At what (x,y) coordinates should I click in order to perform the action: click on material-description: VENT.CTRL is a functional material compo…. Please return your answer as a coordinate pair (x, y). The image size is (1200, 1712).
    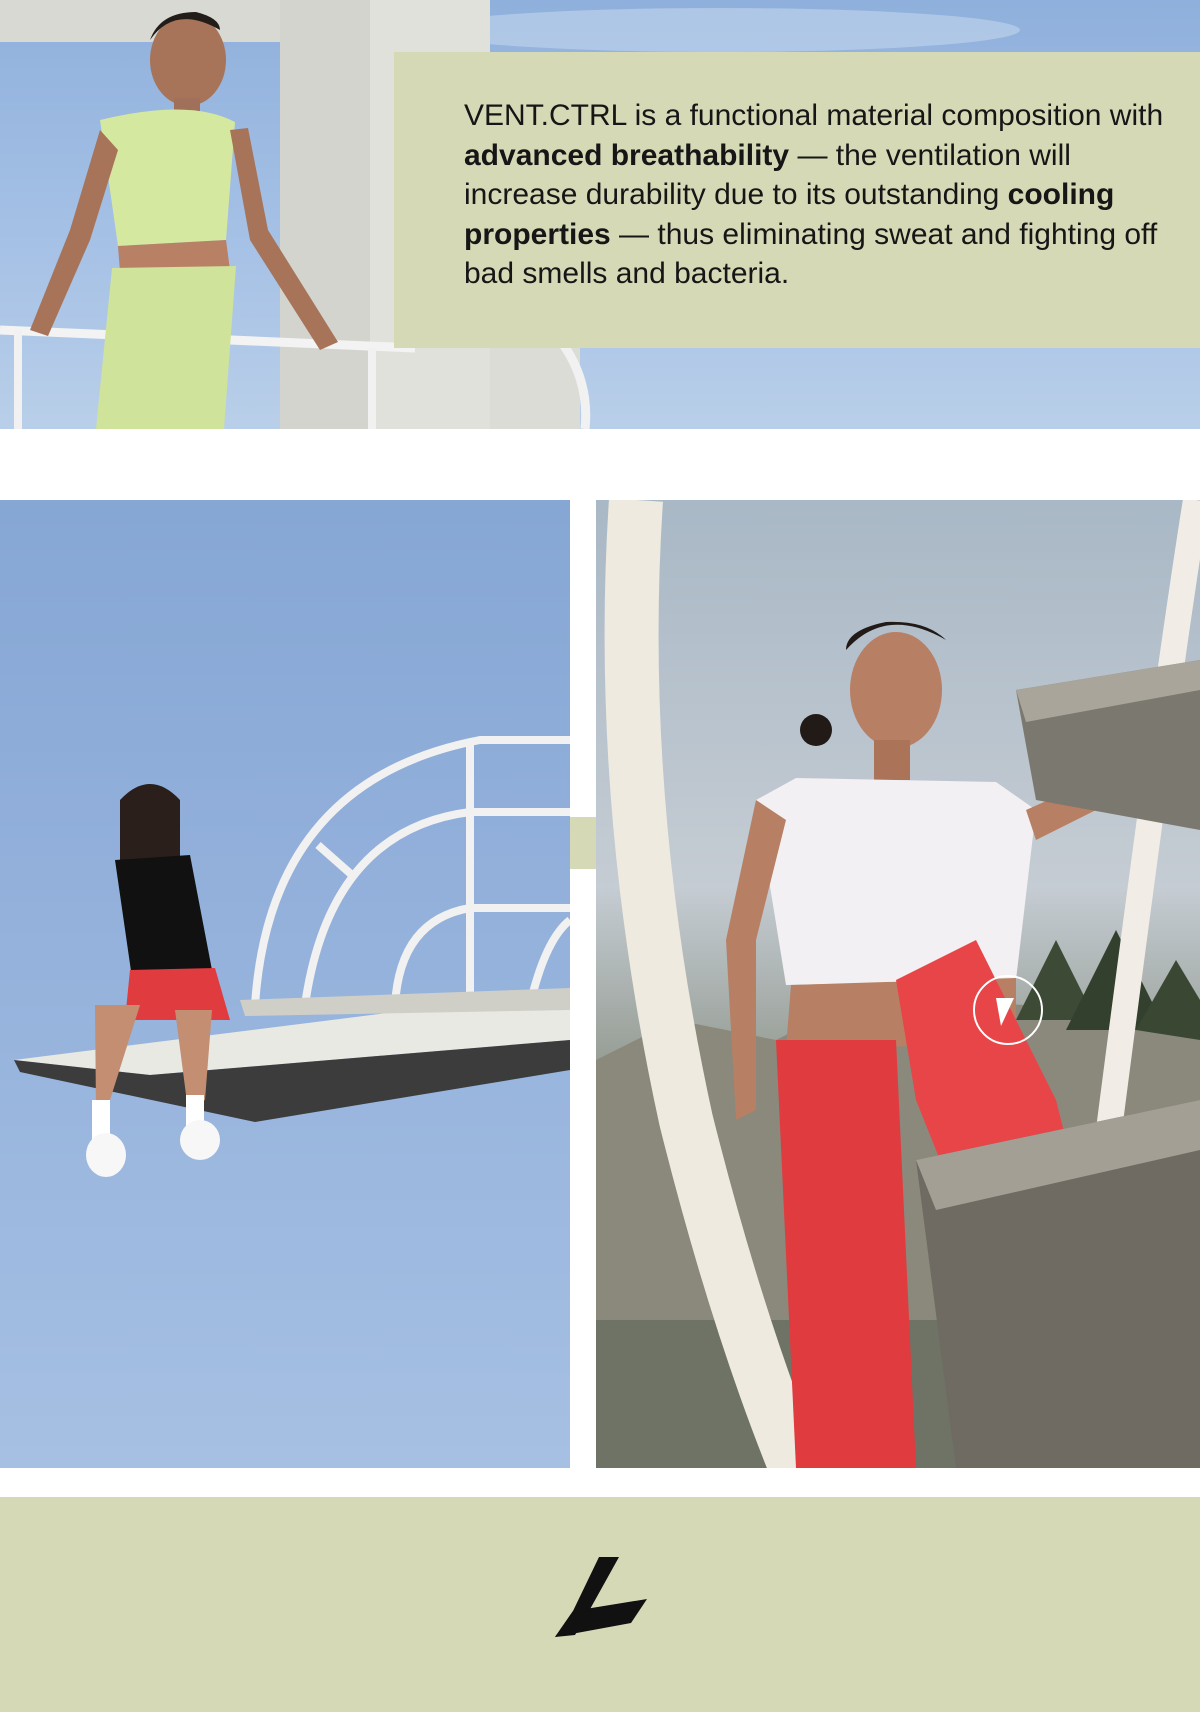
    Looking at the image, I should click on (814, 194).